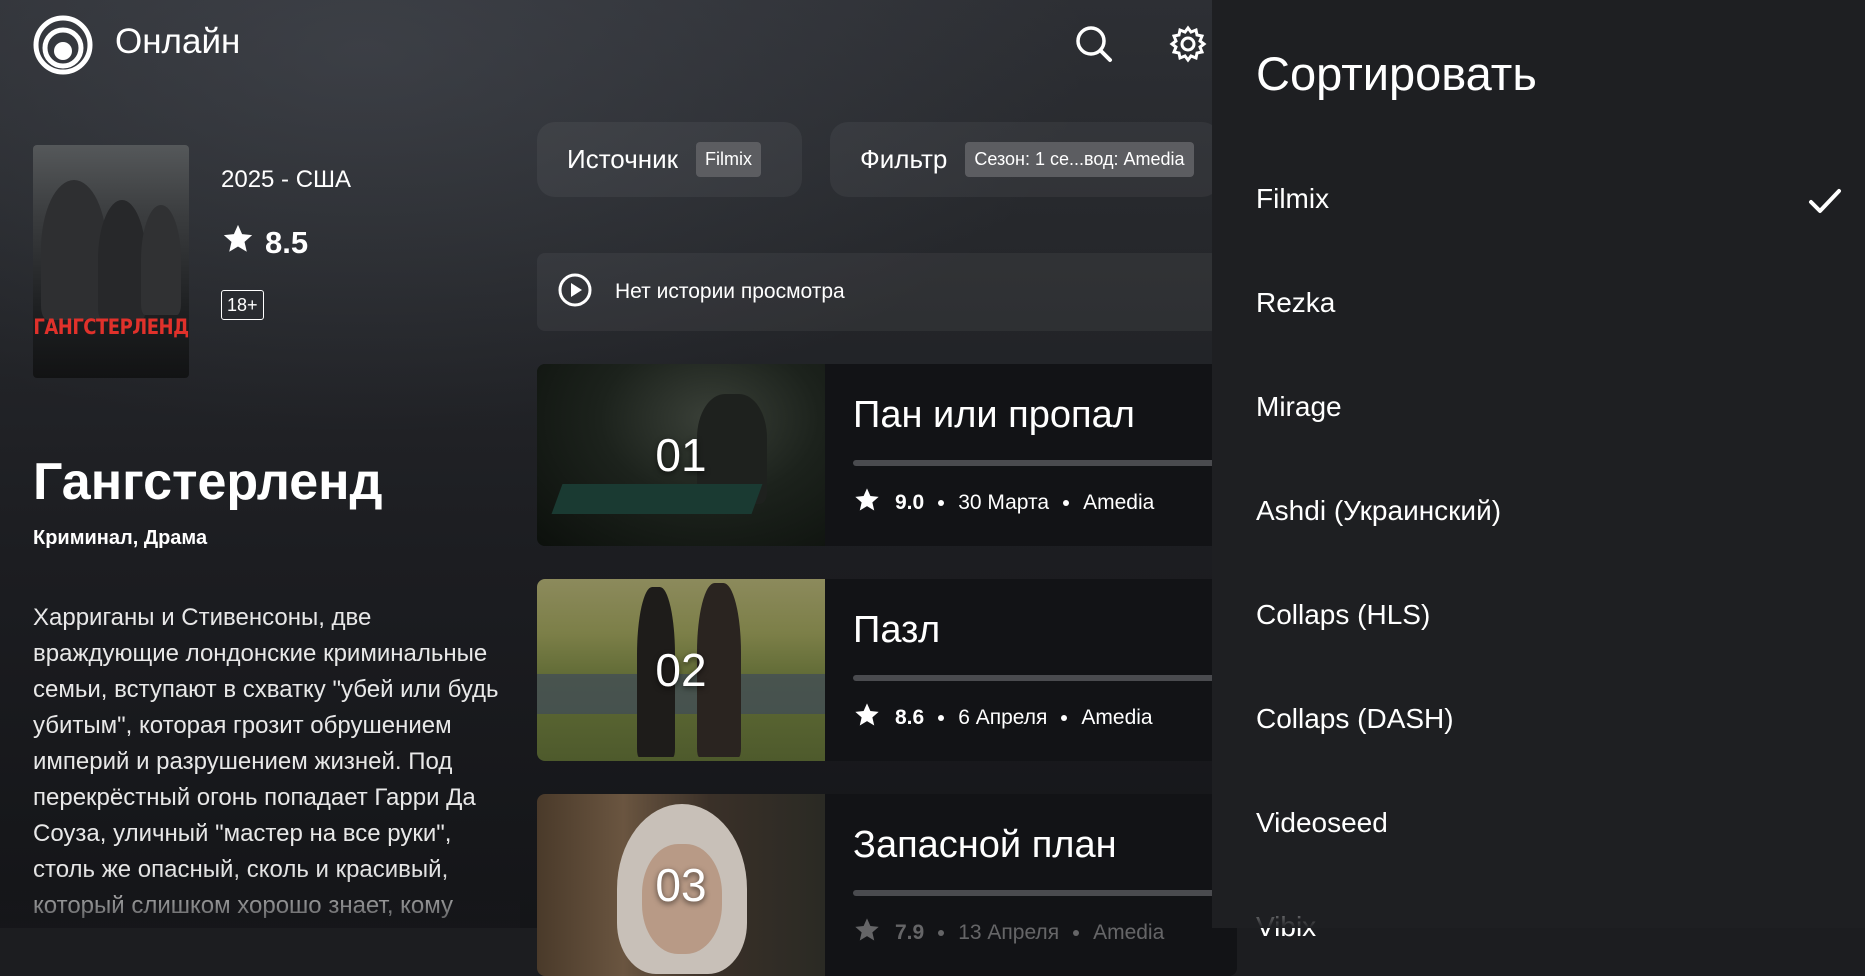  What do you see at coordinates (1538, 908) in the screenshot?
I see `panel-fade` at bounding box center [1538, 908].